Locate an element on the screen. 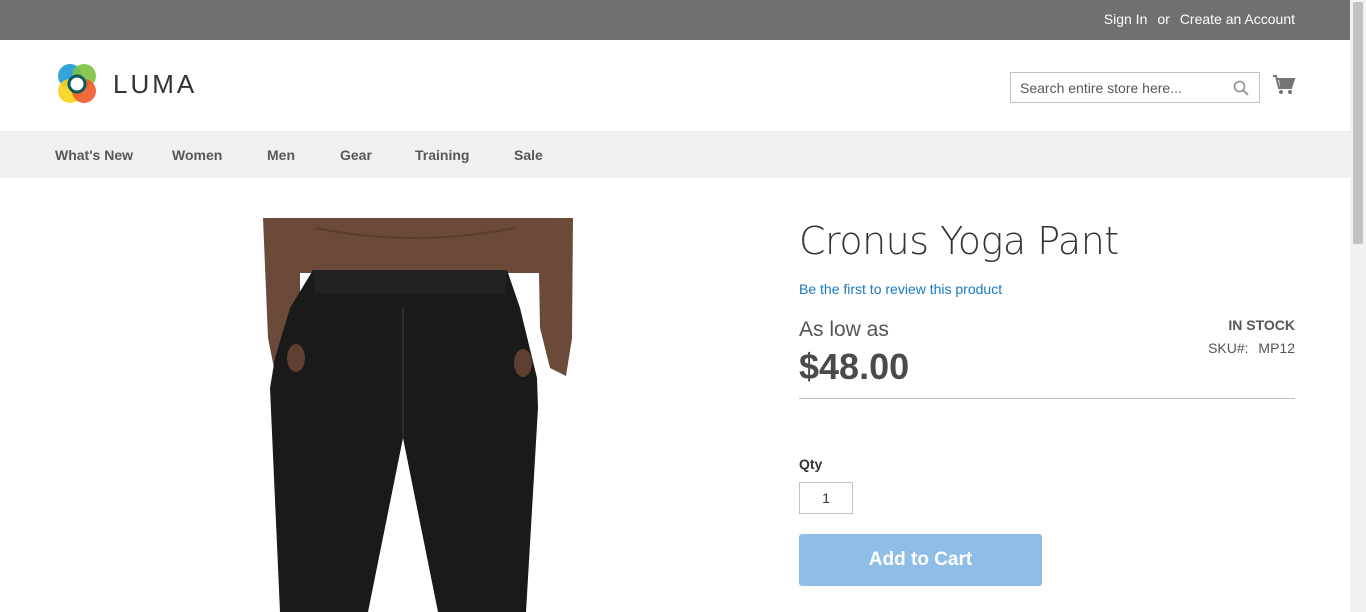  page-scrollbar is located at coordinates (1358, 306).